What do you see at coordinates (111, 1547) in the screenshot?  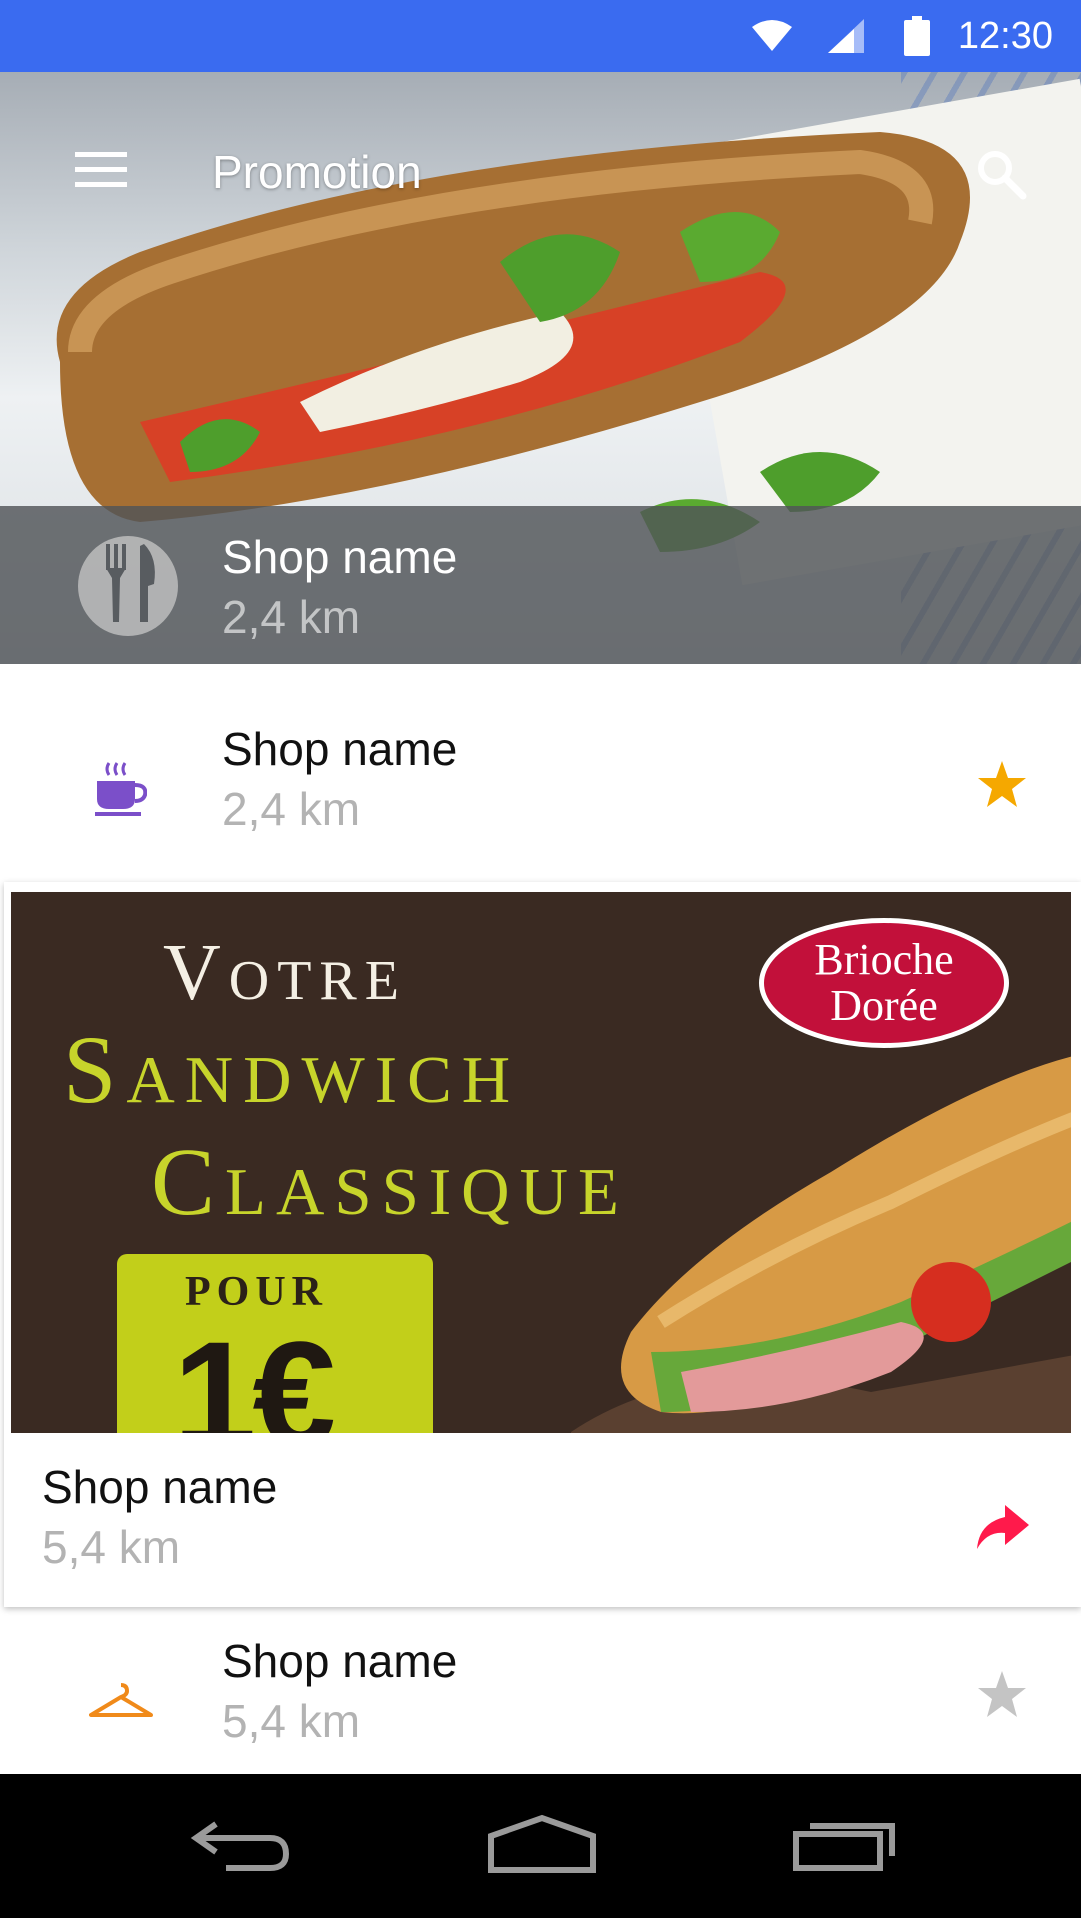 I see `promo-shop-distance: 5,4 km` at bounding box center [111, 1547].